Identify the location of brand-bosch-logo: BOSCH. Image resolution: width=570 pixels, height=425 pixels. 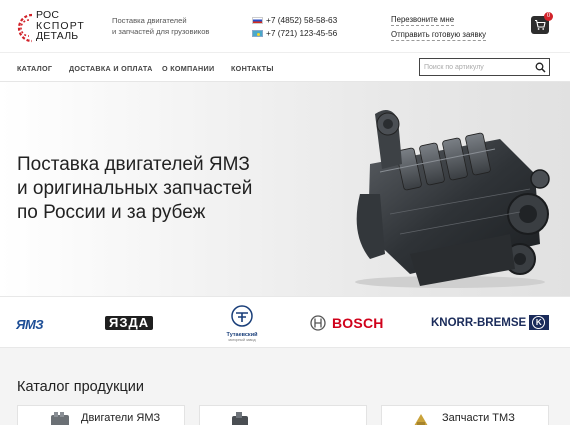
(347, 323).